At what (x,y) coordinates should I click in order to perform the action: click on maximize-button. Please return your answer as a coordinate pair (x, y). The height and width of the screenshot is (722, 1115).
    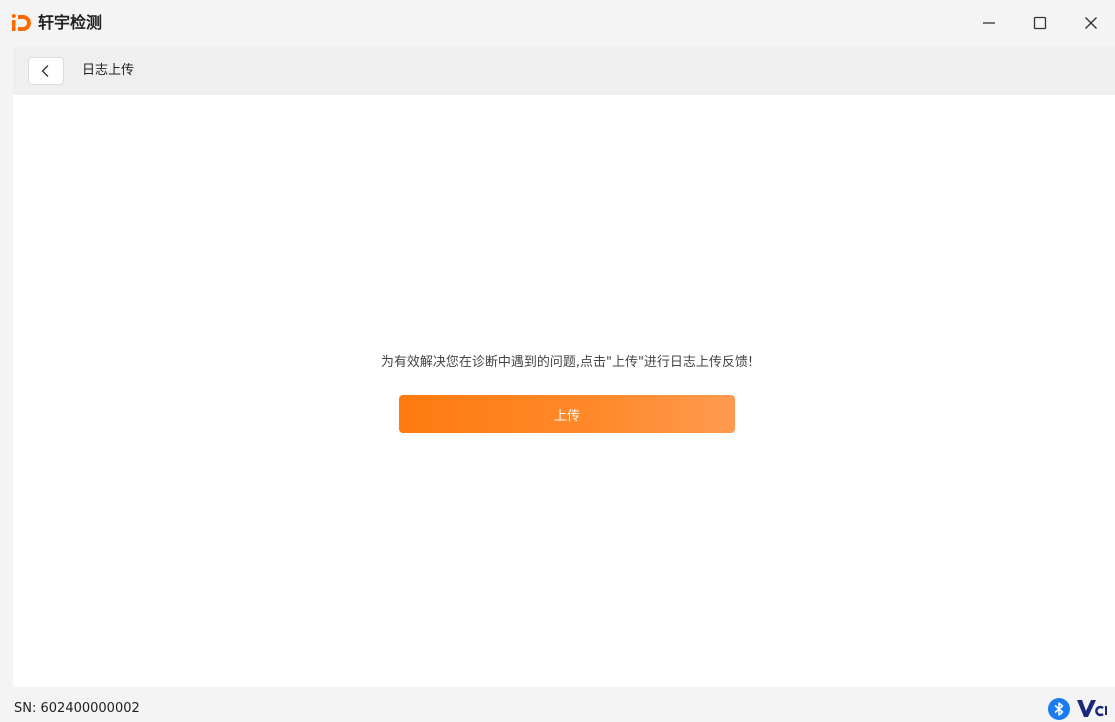
    Looking at the image, I should click on (1040, 23).